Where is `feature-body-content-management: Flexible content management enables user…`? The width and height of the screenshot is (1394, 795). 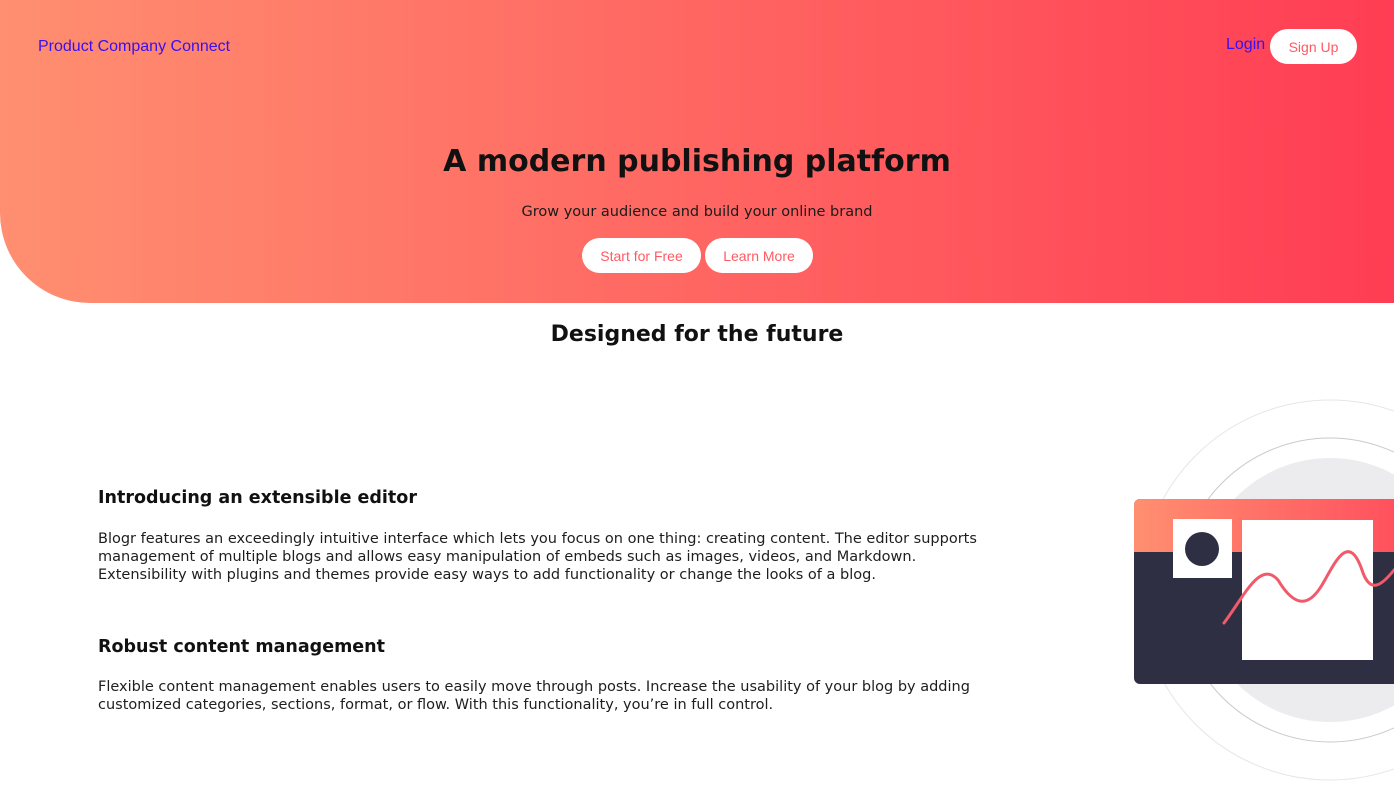 feature-body-content-management: Flexible content management enables user… is located at coordinates (534, 696).